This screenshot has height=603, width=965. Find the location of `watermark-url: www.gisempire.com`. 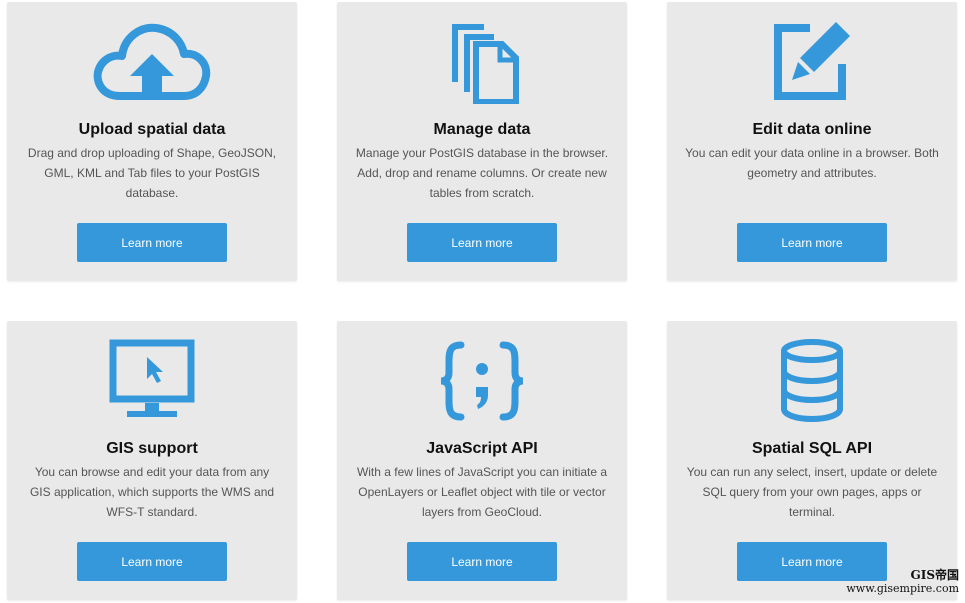

watermark-url: www.gisempire.com is located at coordinates (902, 588).